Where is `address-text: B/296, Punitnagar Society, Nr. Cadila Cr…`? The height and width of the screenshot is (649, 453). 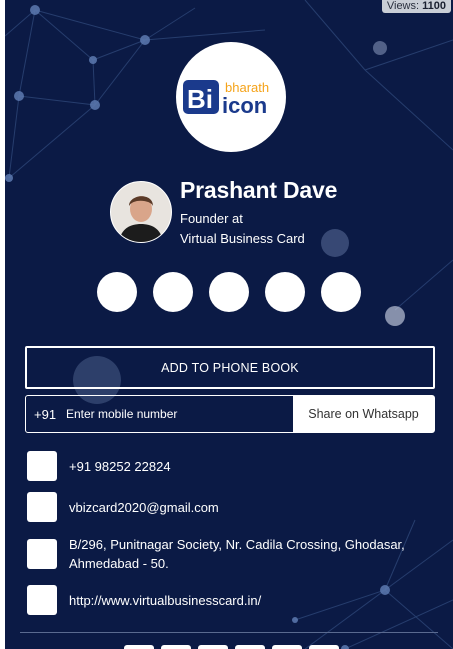
address-text: B/296, Punitnagar Society, Nr. Cadila Cr… is located at coordinates (237, 554).